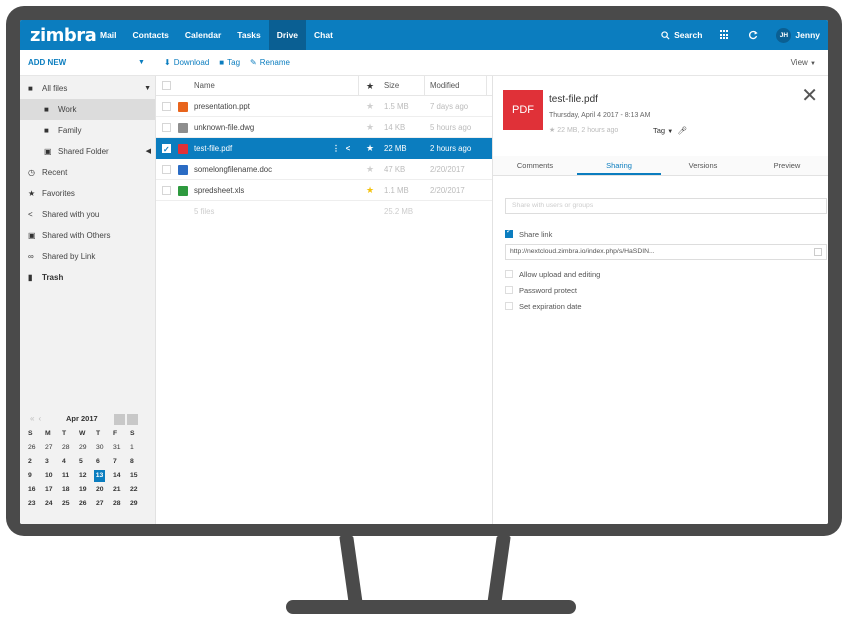  Describe the element at coordinates (53, 490) in the screenshot. I see `calendar-day: 17` at that location.